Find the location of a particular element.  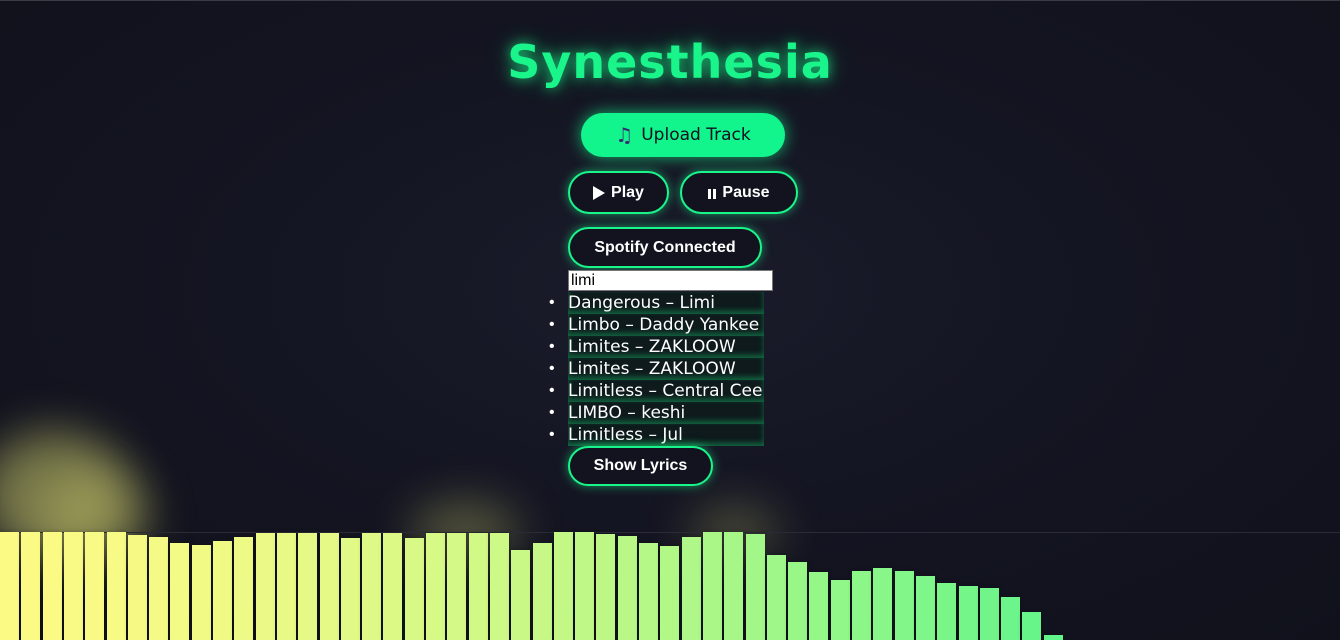

search-result-item: • Dangerous – Limi is located at coordinates (657, 303).